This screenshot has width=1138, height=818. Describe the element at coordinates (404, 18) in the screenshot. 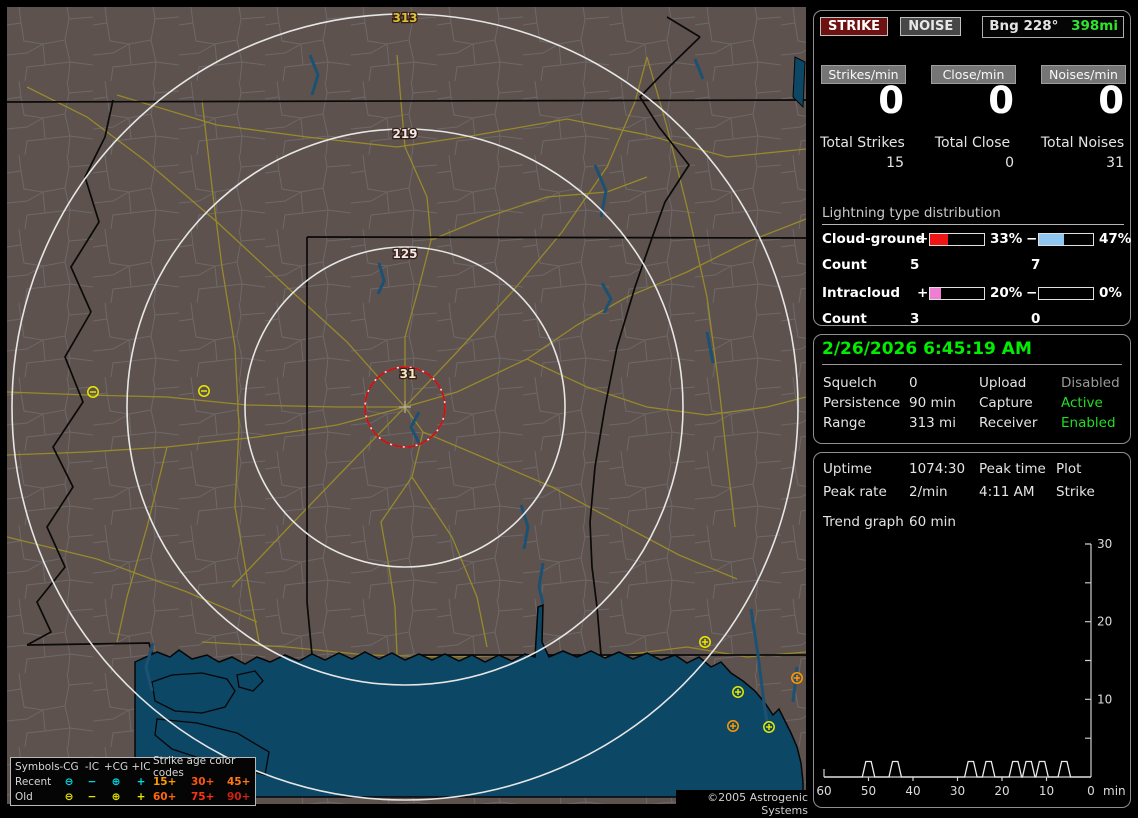

I see `ring-label-313: 313` at that location.